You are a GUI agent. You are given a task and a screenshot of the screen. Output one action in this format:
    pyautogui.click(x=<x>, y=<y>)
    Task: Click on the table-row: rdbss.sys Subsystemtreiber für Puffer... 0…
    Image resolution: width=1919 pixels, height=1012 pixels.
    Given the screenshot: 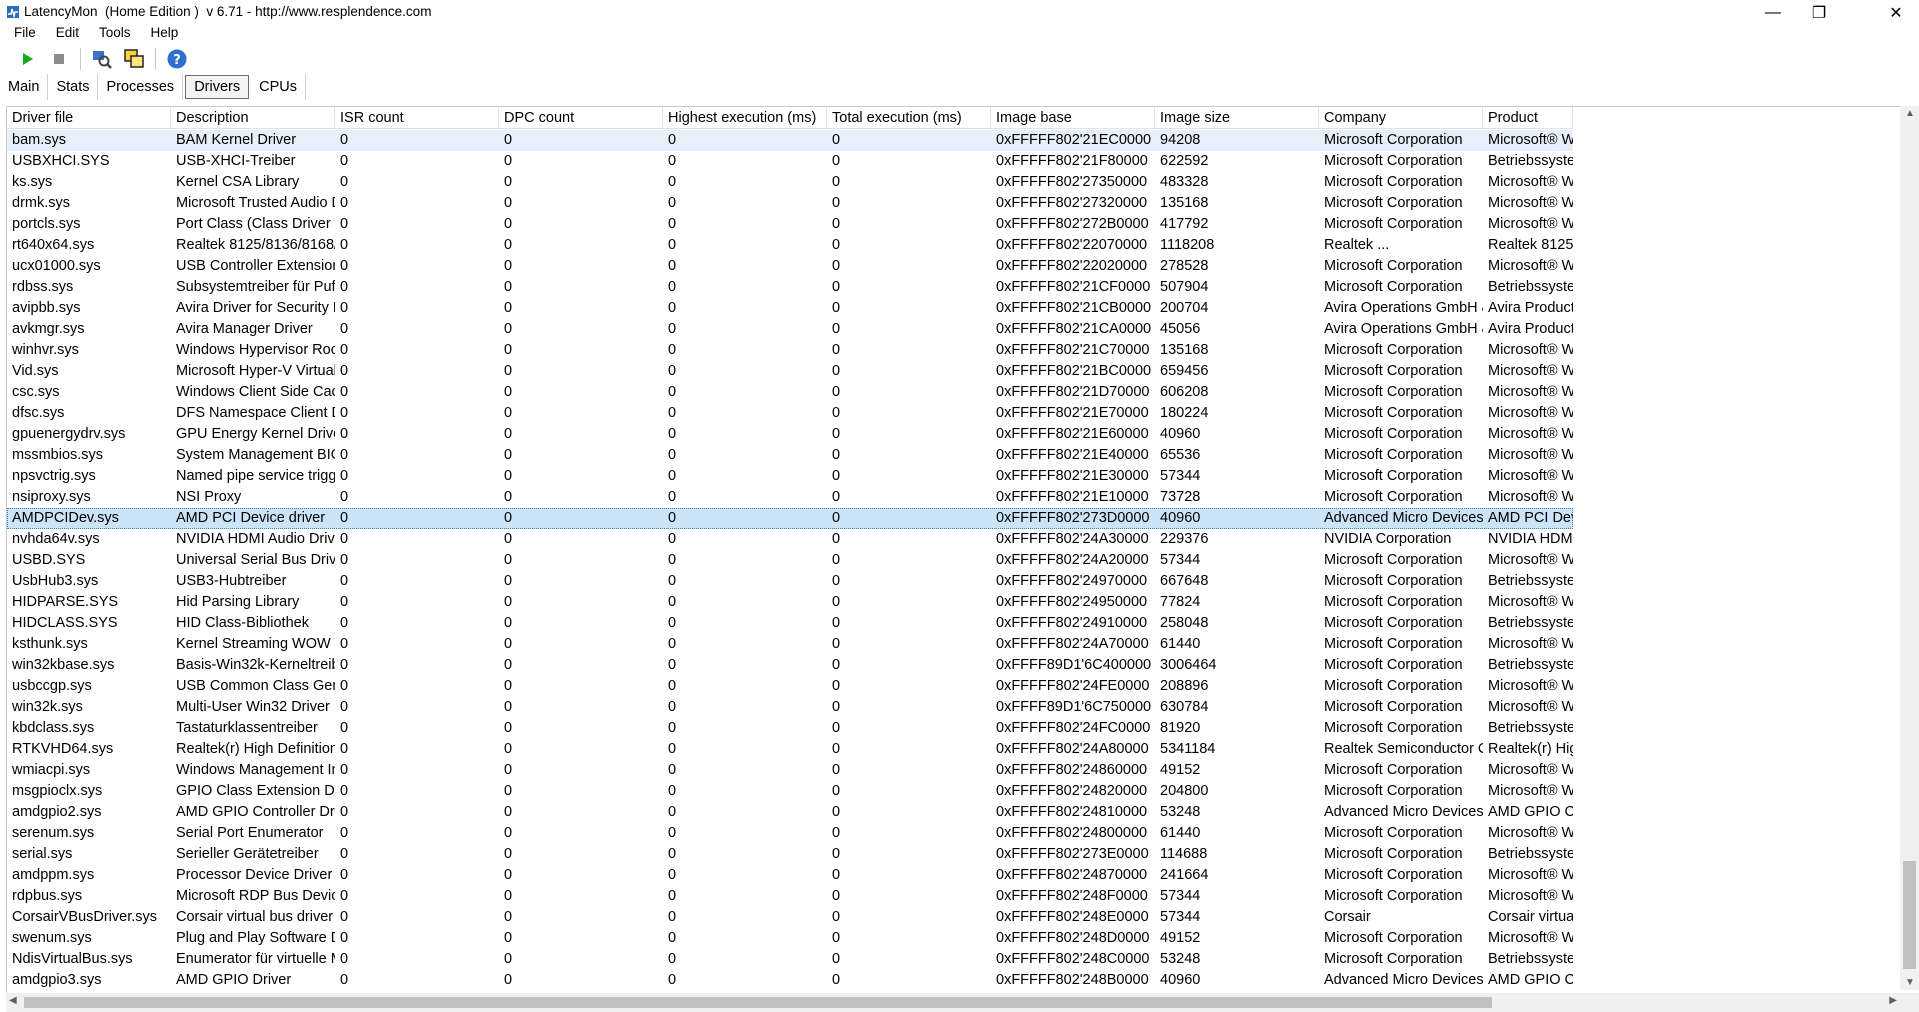 What is the action you would take?
    pyautogui.click(x=790, y=287)
    